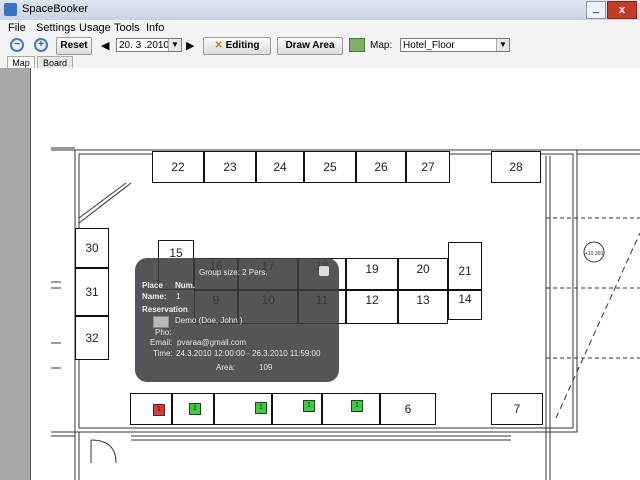  What do you see at coordinates (92, 248) in the screenshot?
I see `seat-30: 30` at bounding box center [92, 248].